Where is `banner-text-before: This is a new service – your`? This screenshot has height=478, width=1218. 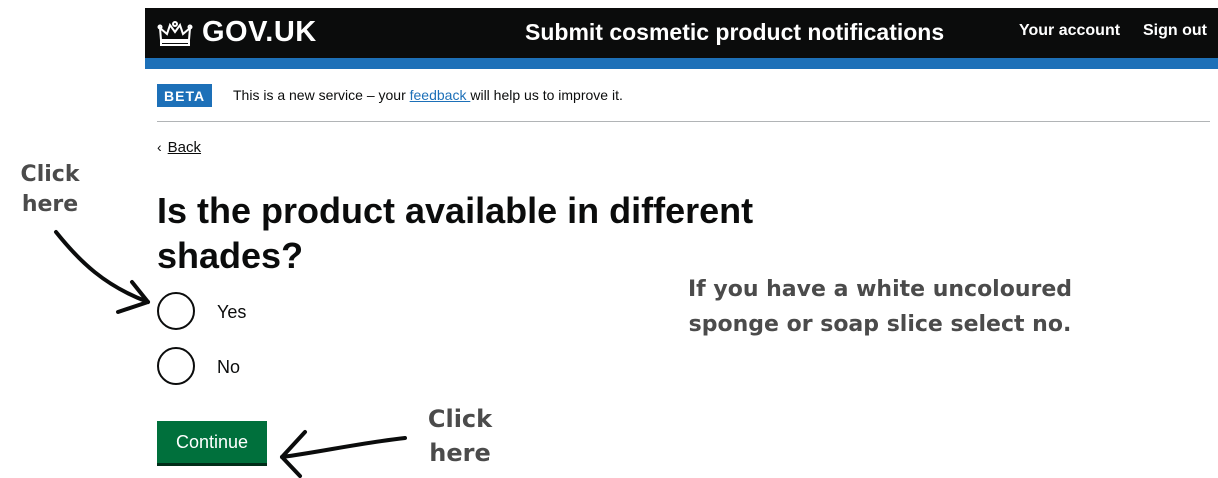
banner-text-before: This is a new service – your is located at coordinates (321, 95).